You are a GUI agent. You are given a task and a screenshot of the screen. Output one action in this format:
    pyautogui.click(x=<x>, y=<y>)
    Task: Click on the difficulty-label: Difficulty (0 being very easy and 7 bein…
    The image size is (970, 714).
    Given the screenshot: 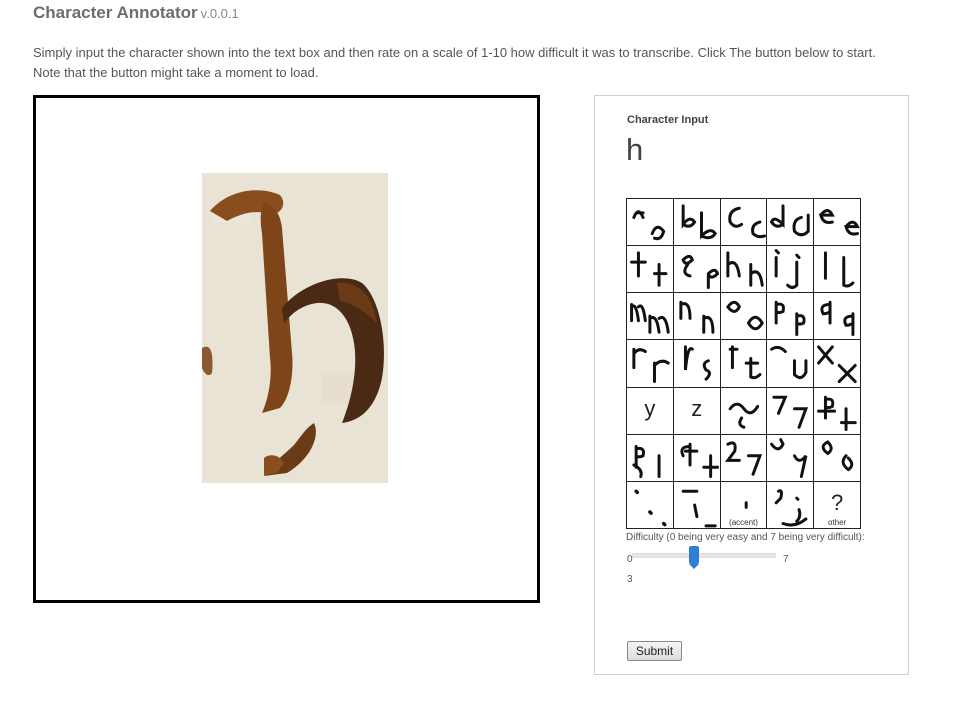 What is the action you would take?
    pyautogui.click(x=745, y=537)
    